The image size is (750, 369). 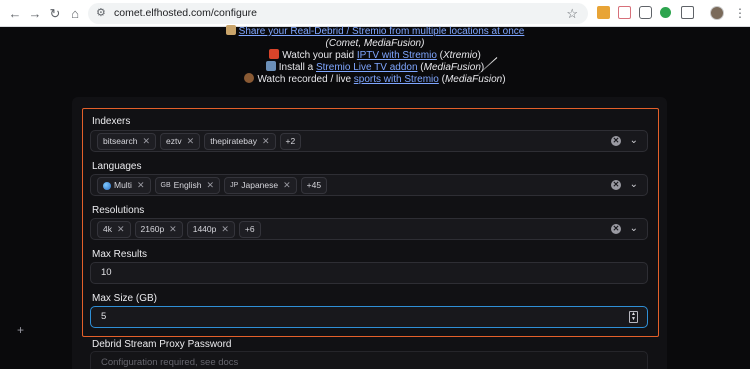 What do you see at coordinates (249, 78) in the screenshot?
I see `football-icon` at bounding box center [249, 78].